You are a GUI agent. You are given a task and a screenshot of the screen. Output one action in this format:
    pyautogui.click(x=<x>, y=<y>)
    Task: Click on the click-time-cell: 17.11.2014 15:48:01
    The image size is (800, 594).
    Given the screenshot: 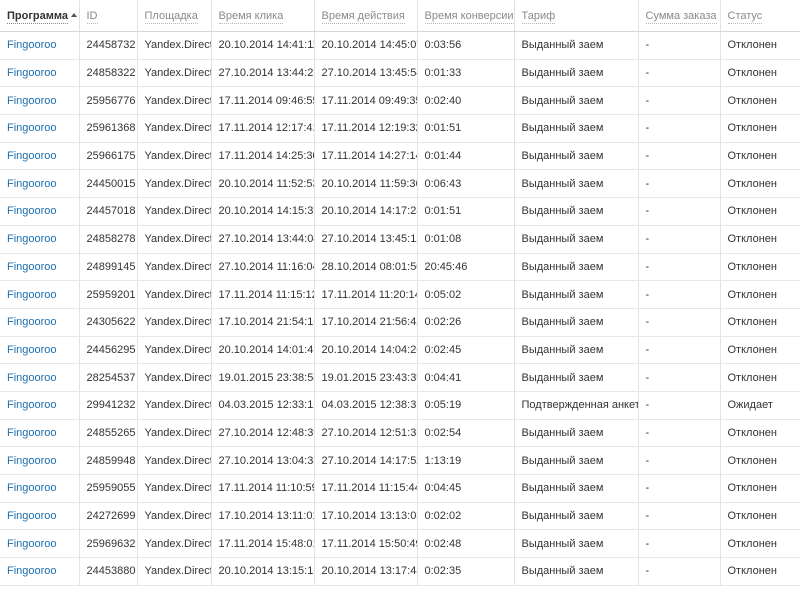 What is the action you would take?
    pyautogui.click(x=263, y=544)
    